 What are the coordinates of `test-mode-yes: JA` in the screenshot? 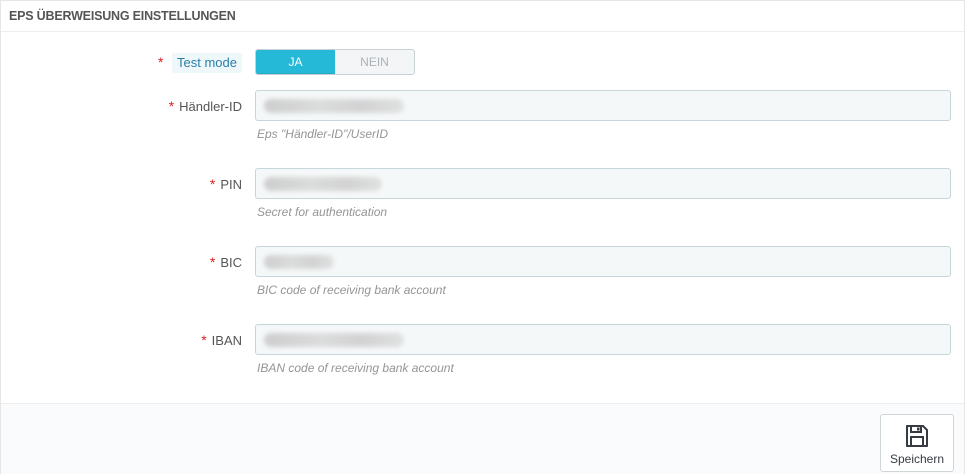 It's located at (295, 62).